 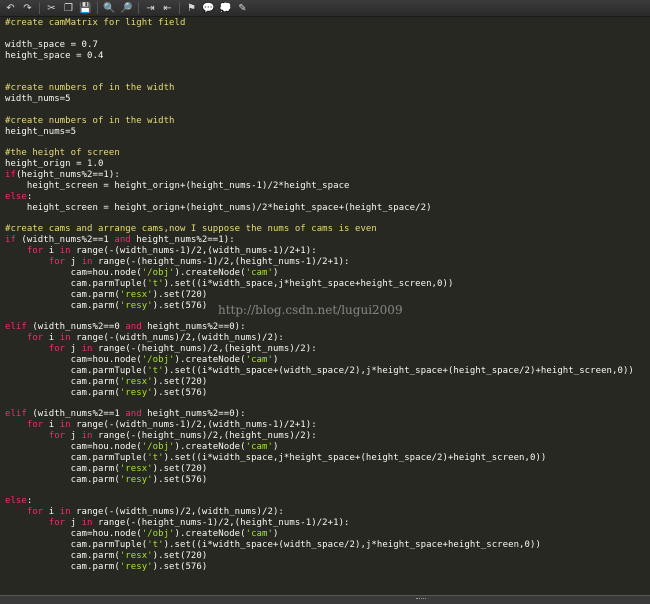 I want to click on find-icon: 🔍, so click(x=109, y=8).